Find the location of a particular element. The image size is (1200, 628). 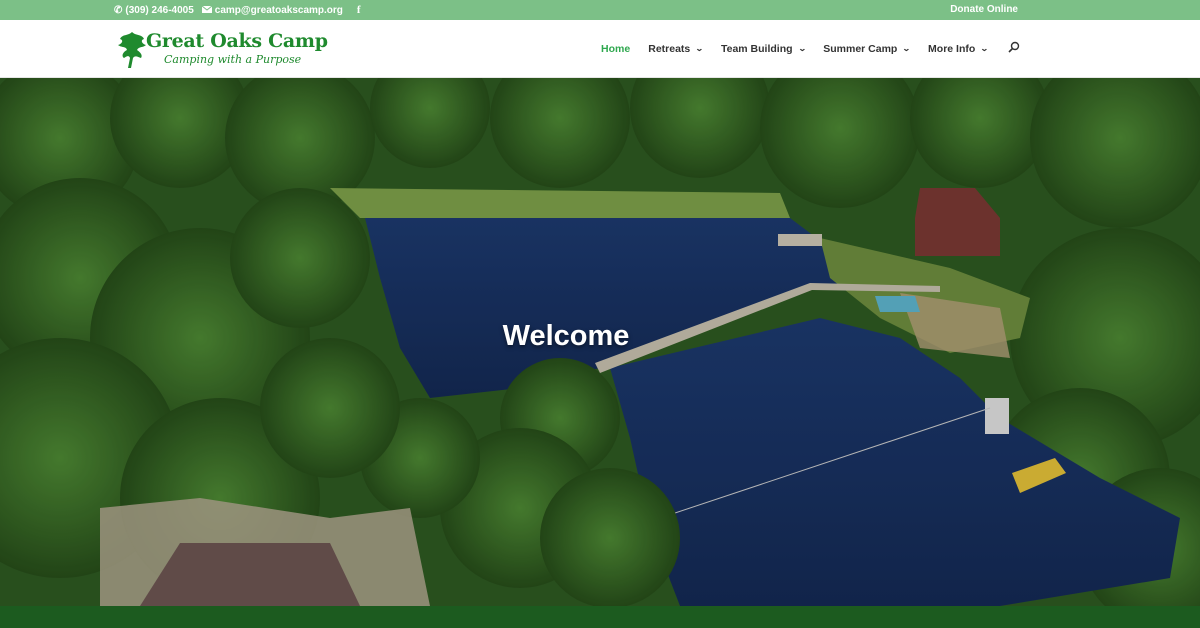

phone-number: (309) 246-4005 is located at coordinates (159, 10).